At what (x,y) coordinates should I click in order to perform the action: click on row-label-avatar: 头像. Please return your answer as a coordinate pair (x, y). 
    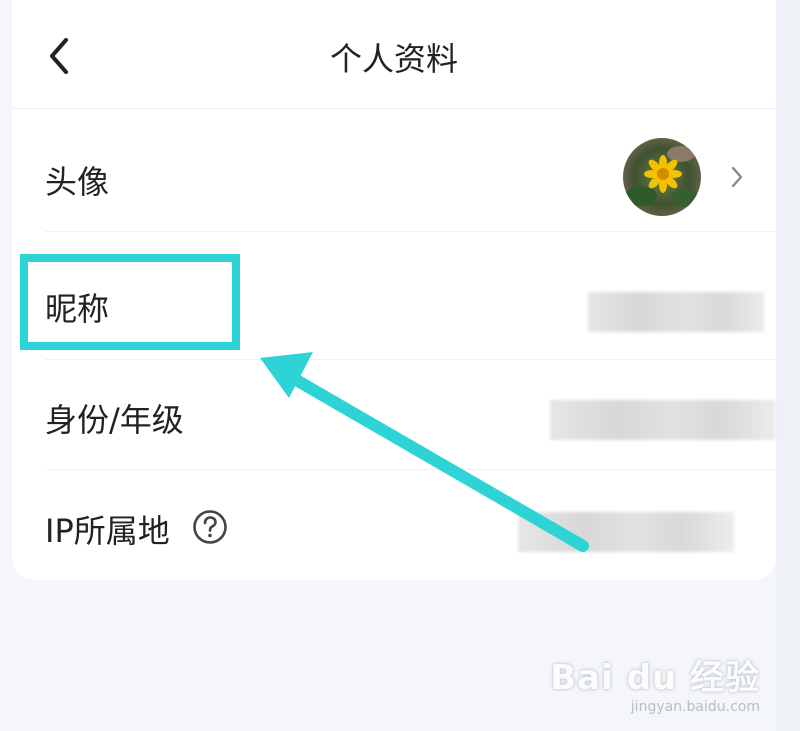
    Looking at the image, I should click on (77, 182).